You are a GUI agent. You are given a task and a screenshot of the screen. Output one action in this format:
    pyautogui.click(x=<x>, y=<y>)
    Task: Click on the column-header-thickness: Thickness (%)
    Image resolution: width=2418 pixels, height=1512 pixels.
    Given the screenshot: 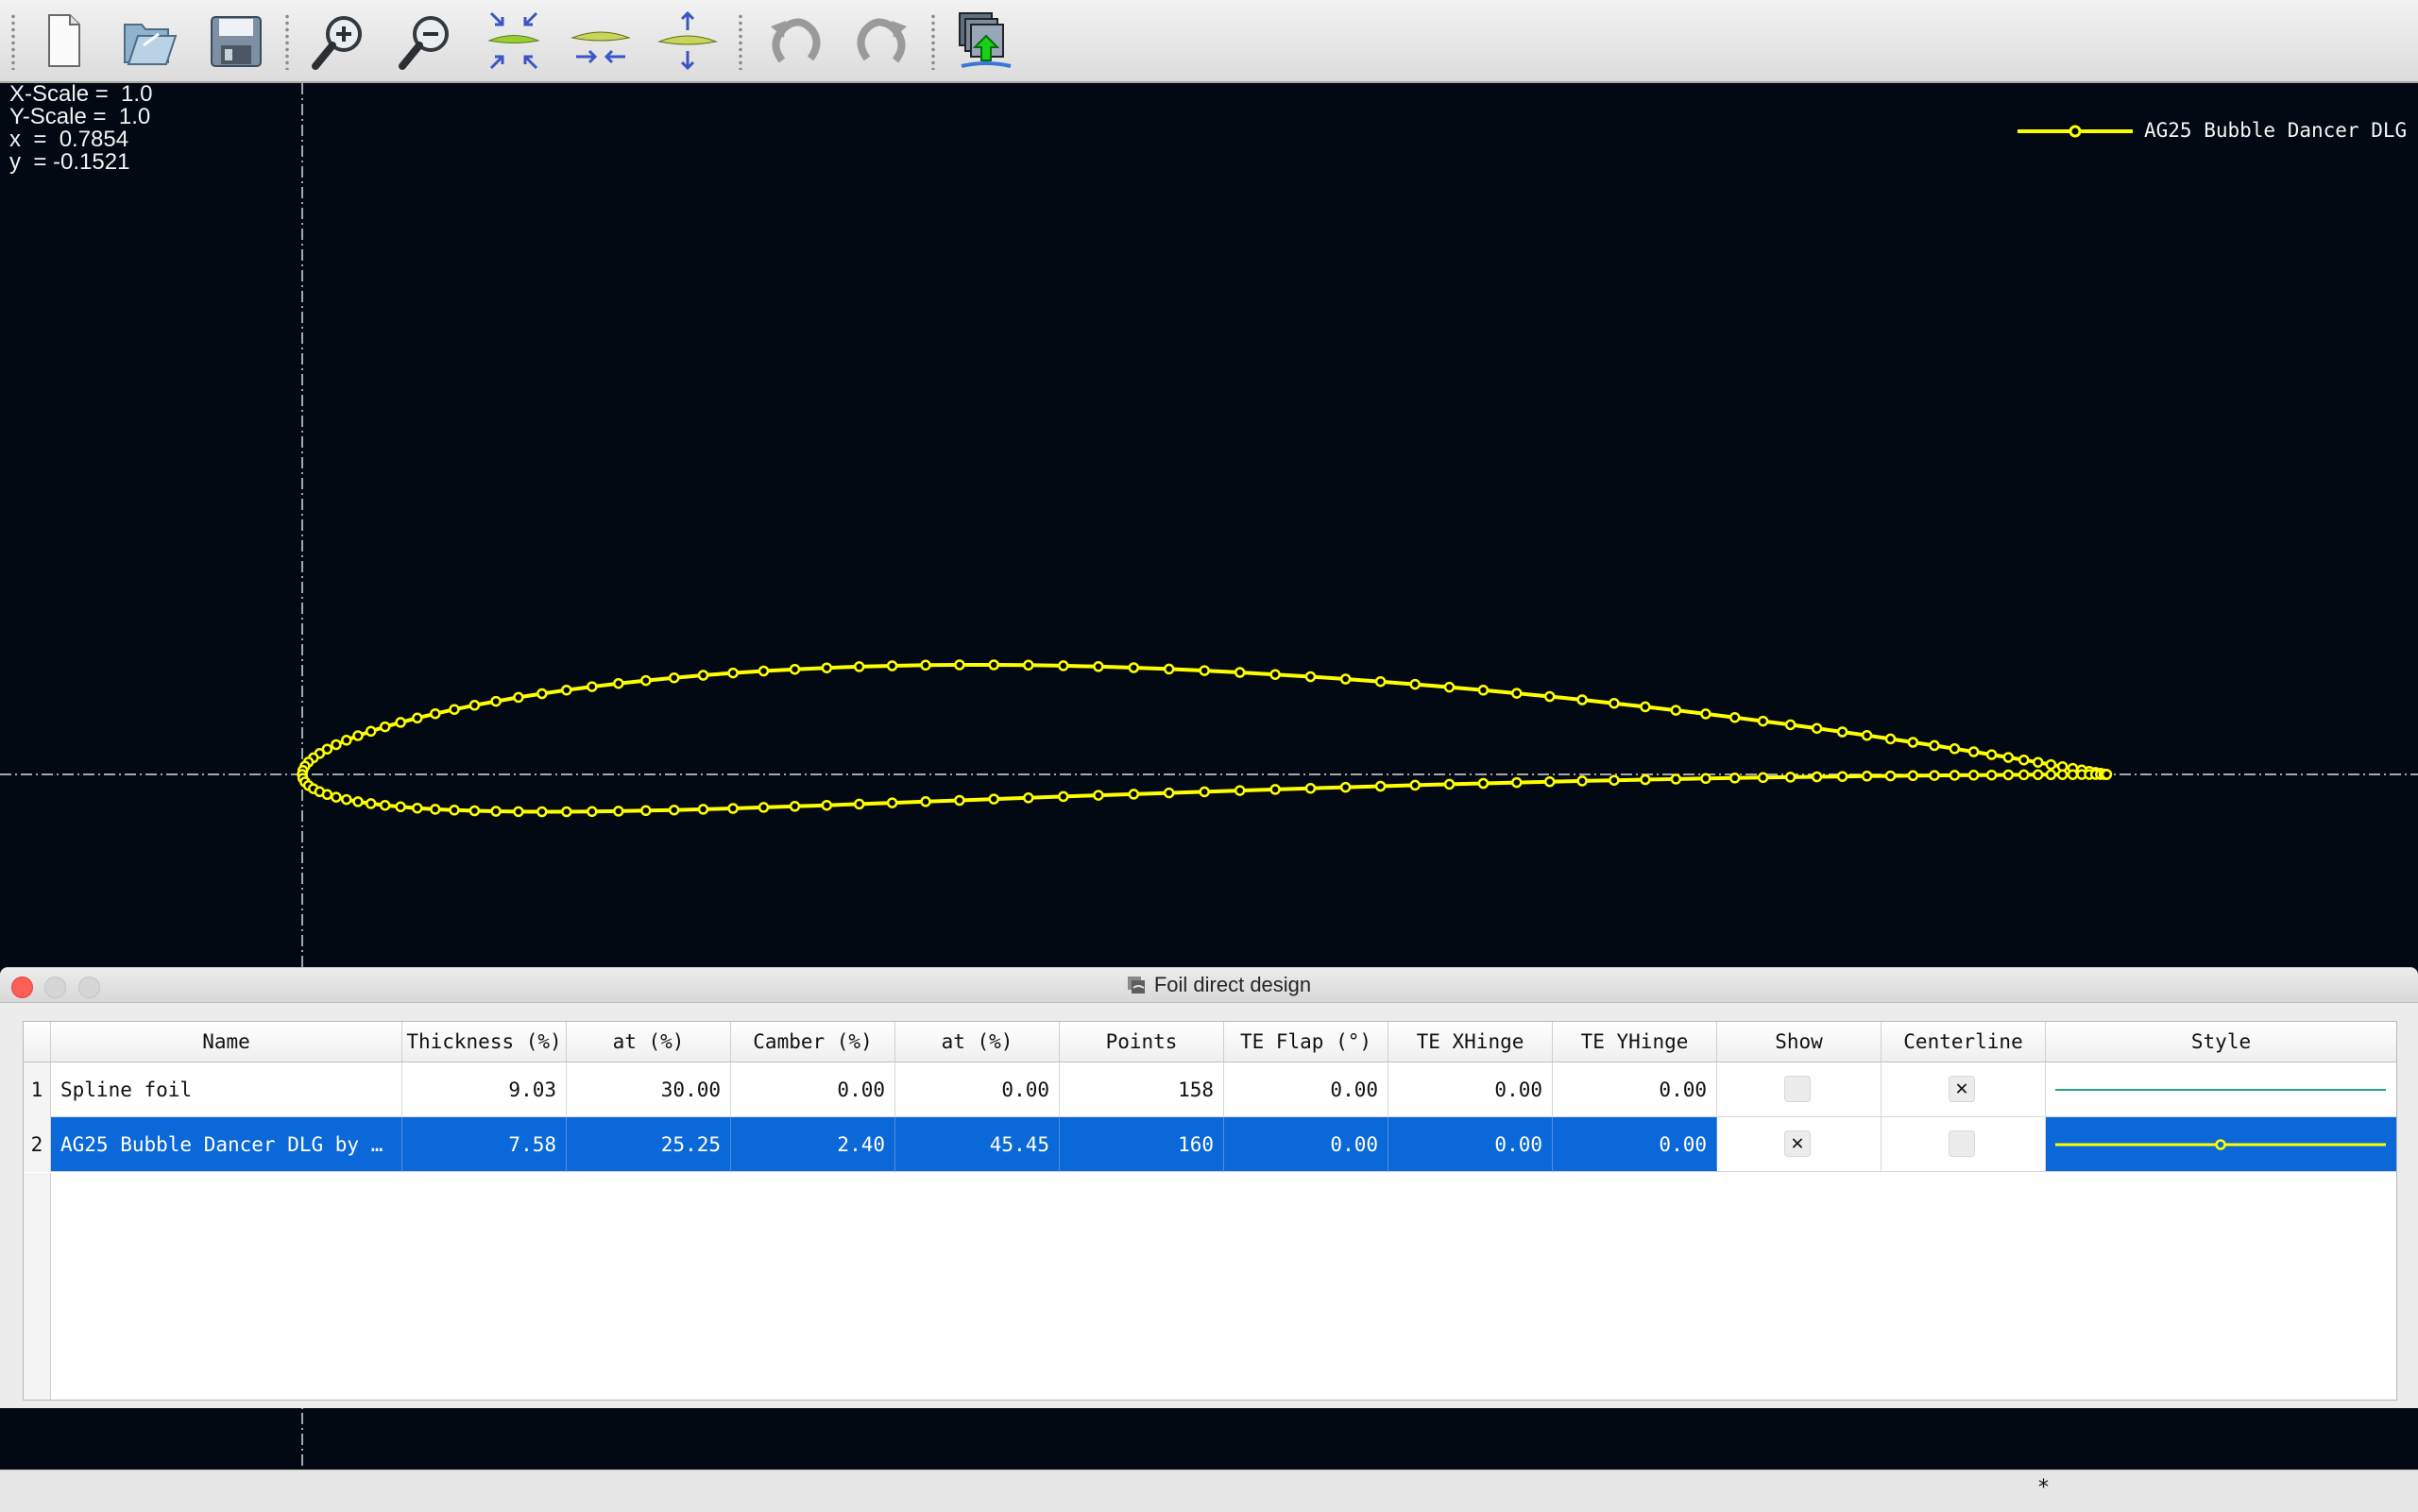 What is the action you would take?
    pyautogui.click(x=485, y=1042)
    